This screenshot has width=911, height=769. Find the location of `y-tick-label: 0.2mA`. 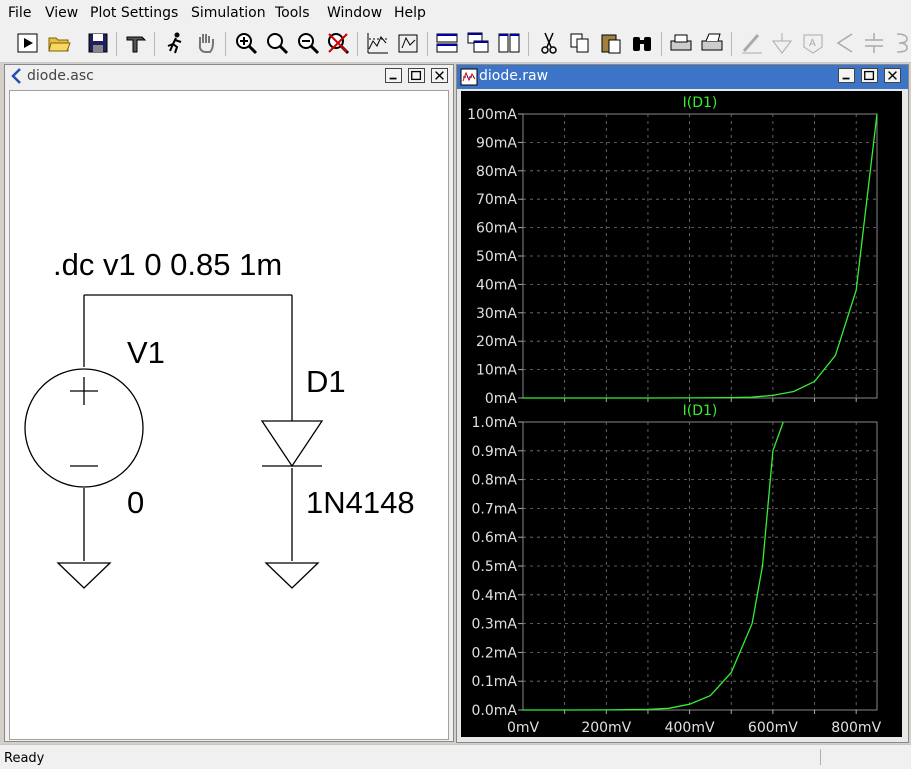

y-tick-label: 0.2mA is located at coordinates (495, 653).